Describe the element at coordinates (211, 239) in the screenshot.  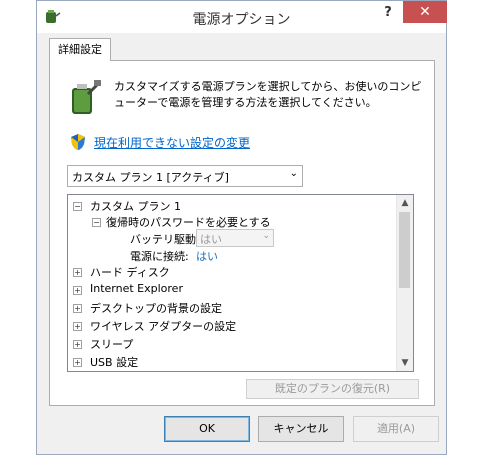
I see `battery-setting-value: はい` at that location.